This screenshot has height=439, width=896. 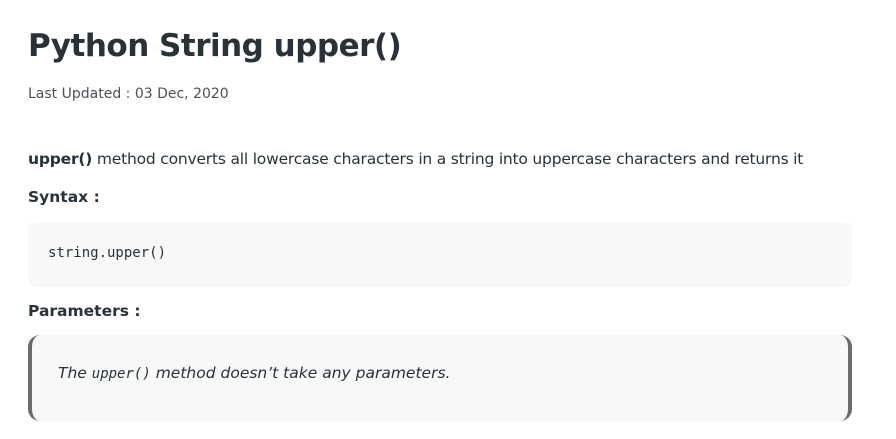 I want to click on note-suffix: method doesn’t take any parameters., so click(x=300, y=373).